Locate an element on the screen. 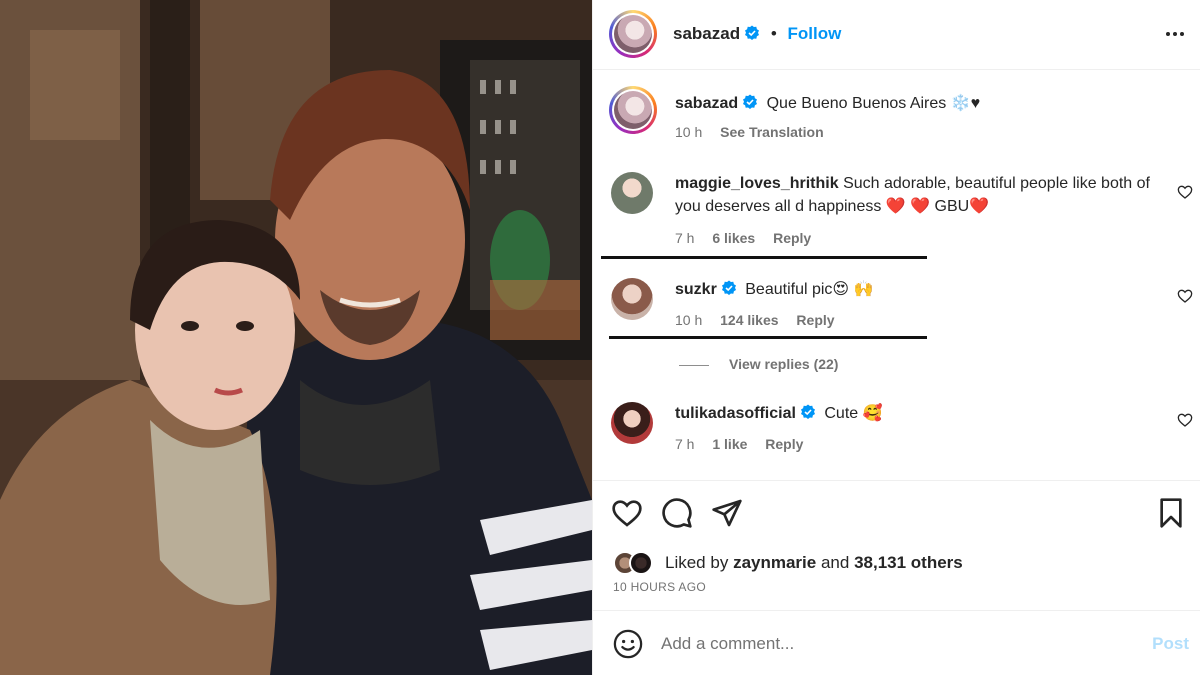 The image size is (1200, 675). caption-text-row: sabazad Que Bueno Buenos Aires ❄️♥ is located at coordinates (925, 103).